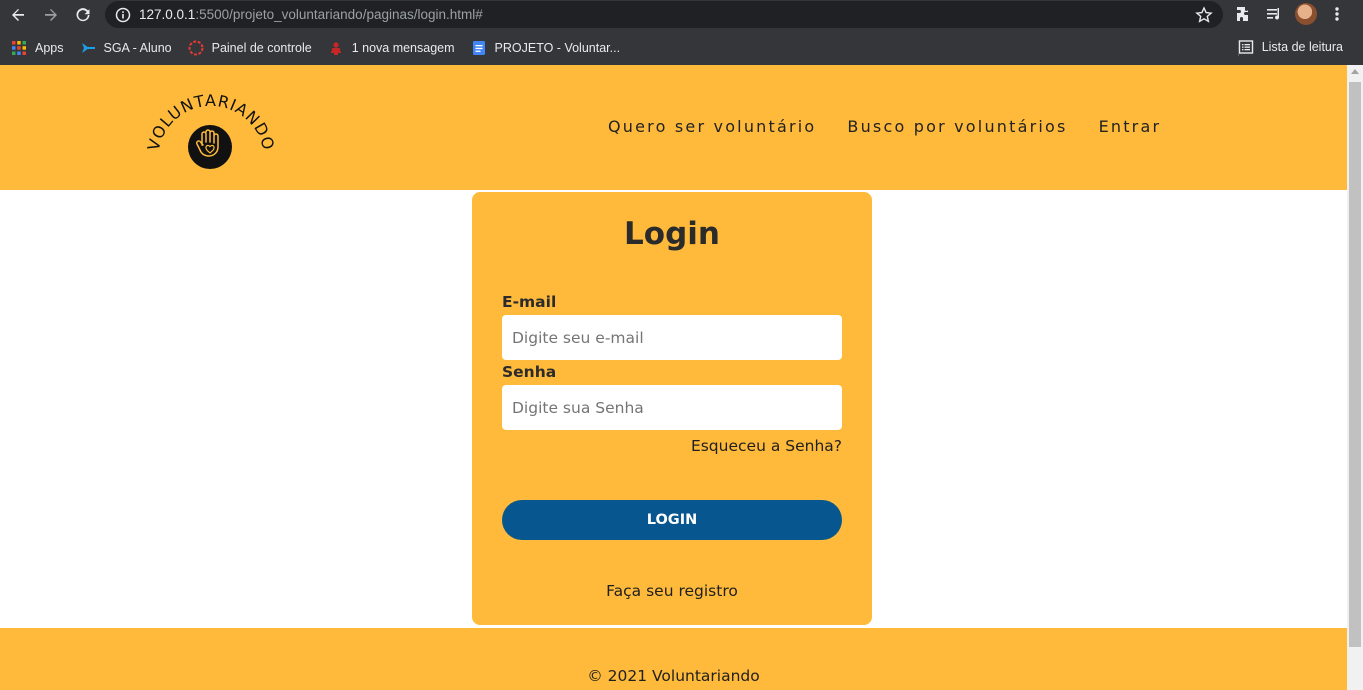 Image resolution: width=1363 pixels, height=690 pixels. Describe the element at coordinates (672, 234) in the screenshot. I see `login-title: Login` at that location.